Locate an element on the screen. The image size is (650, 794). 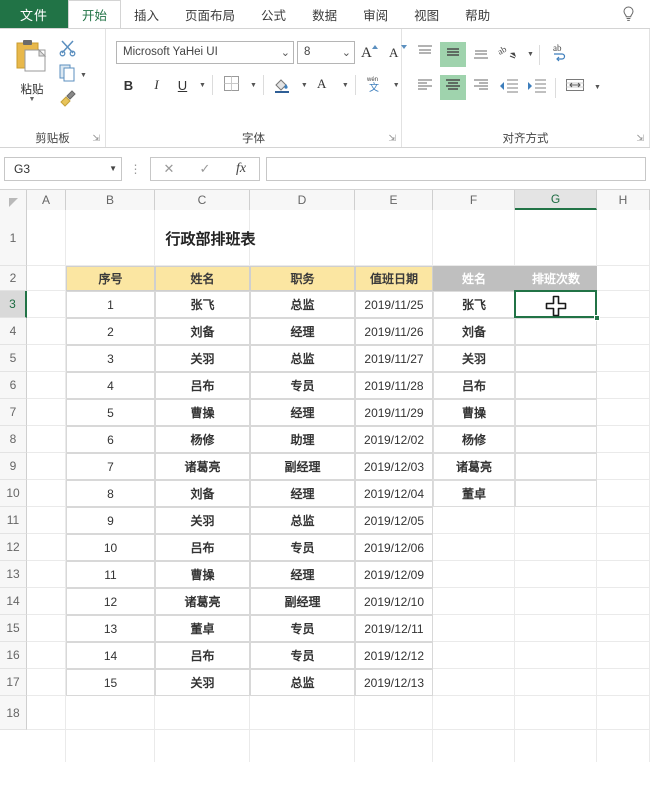
left-table-cell-1-no: 2 is located at coordinates (110, 331).